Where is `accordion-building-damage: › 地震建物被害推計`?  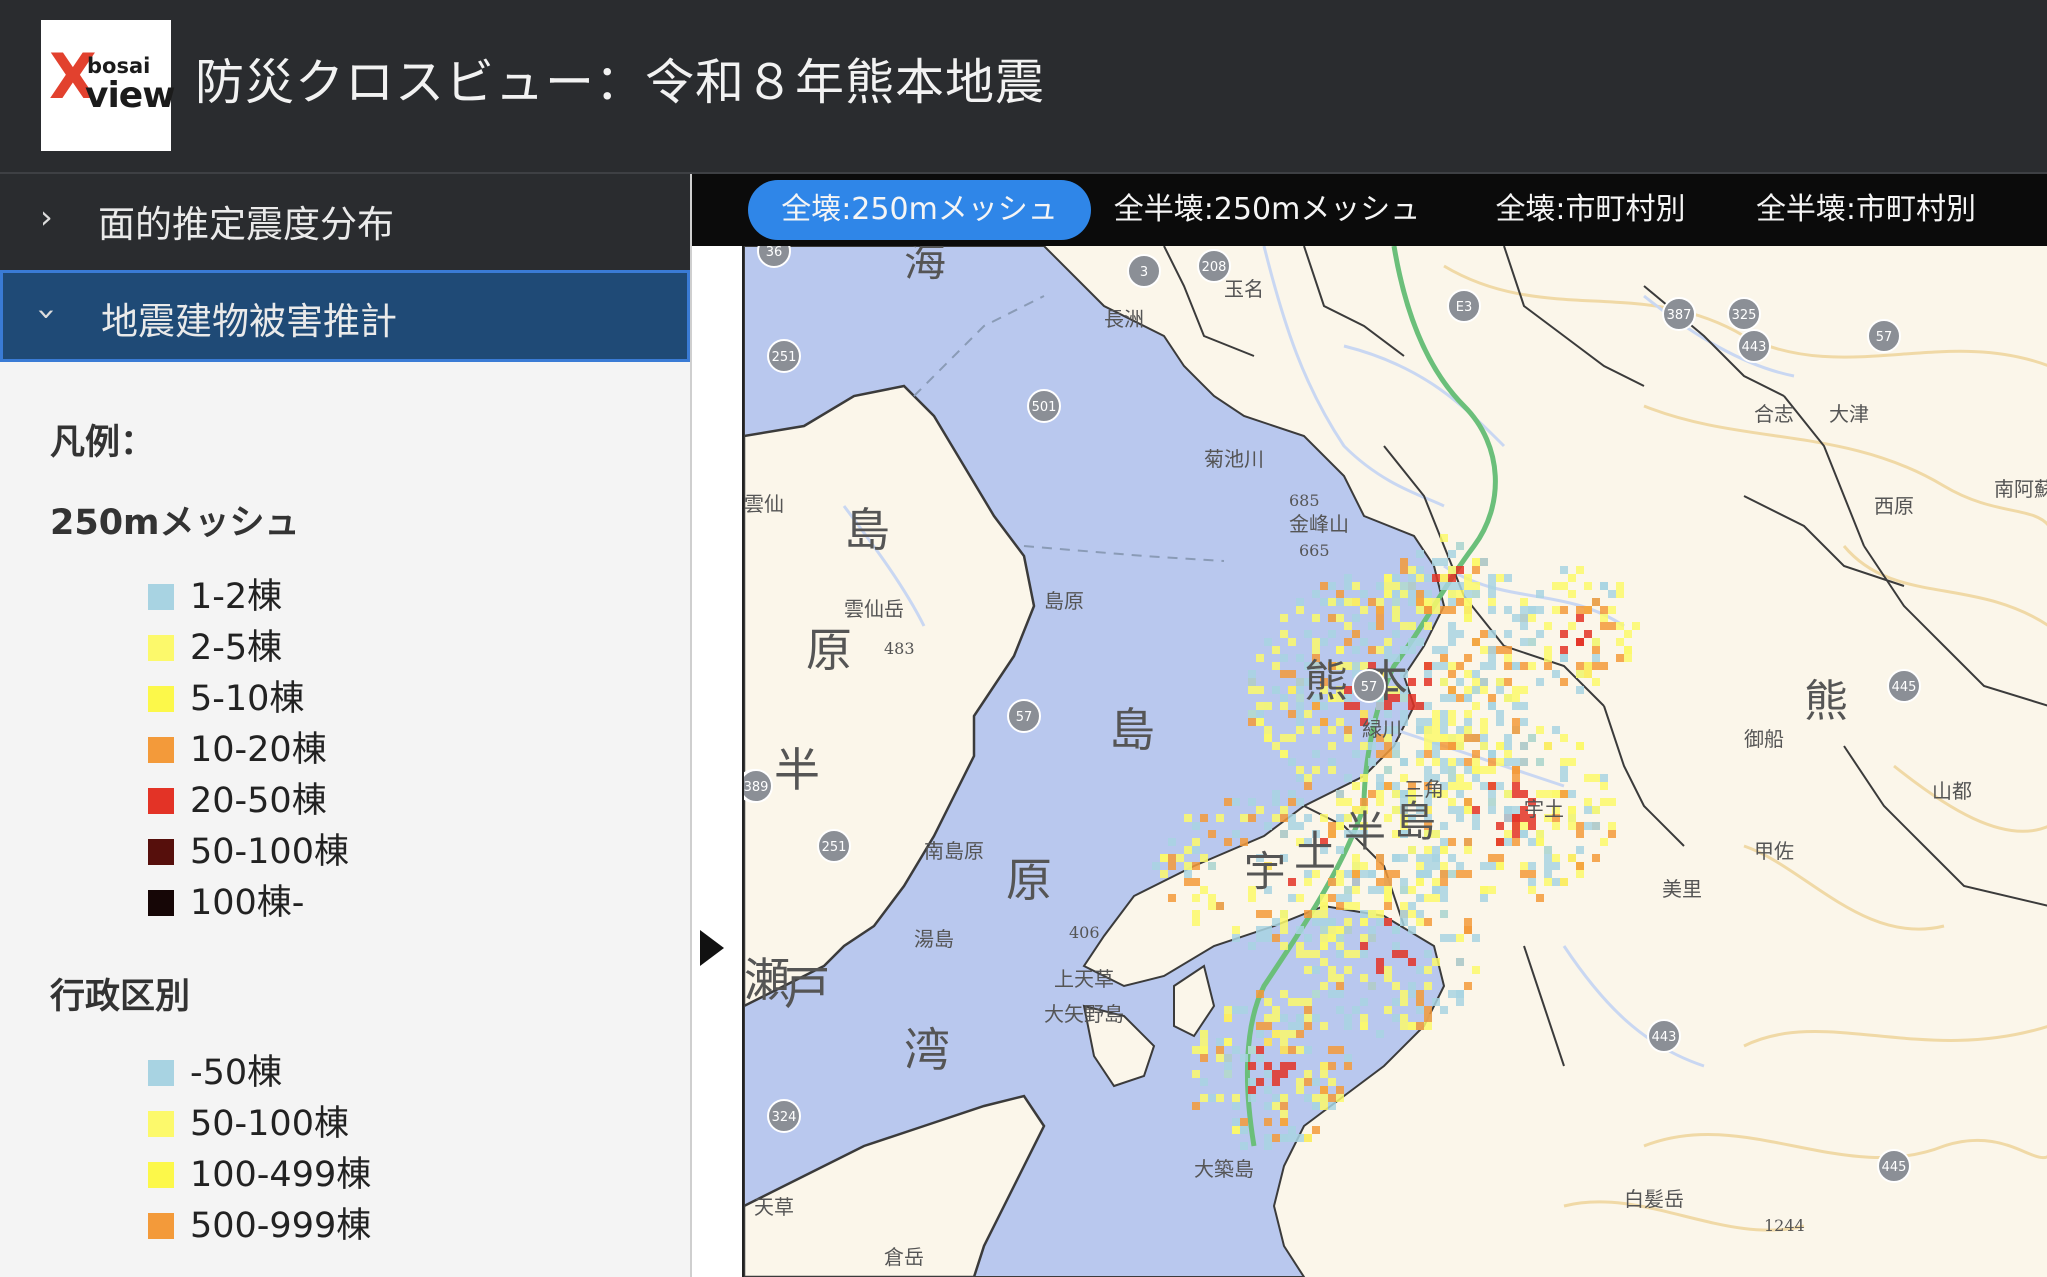
accordion-building-damage: › 地震建物被害推計 is located at coordinates (345, 316).